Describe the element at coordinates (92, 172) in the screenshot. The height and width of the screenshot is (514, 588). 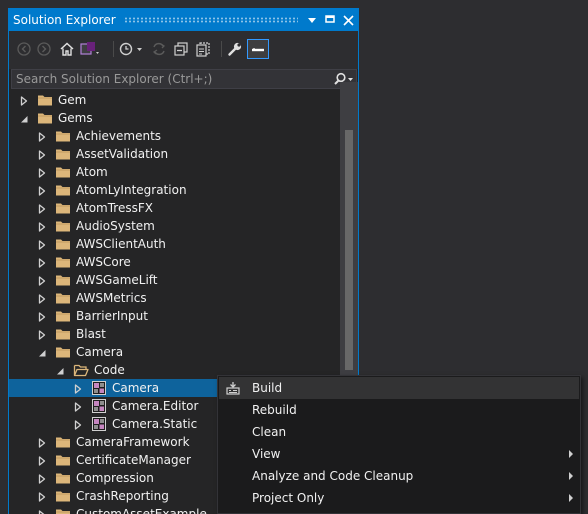
I see `tree-item-label: Atom` at that location.